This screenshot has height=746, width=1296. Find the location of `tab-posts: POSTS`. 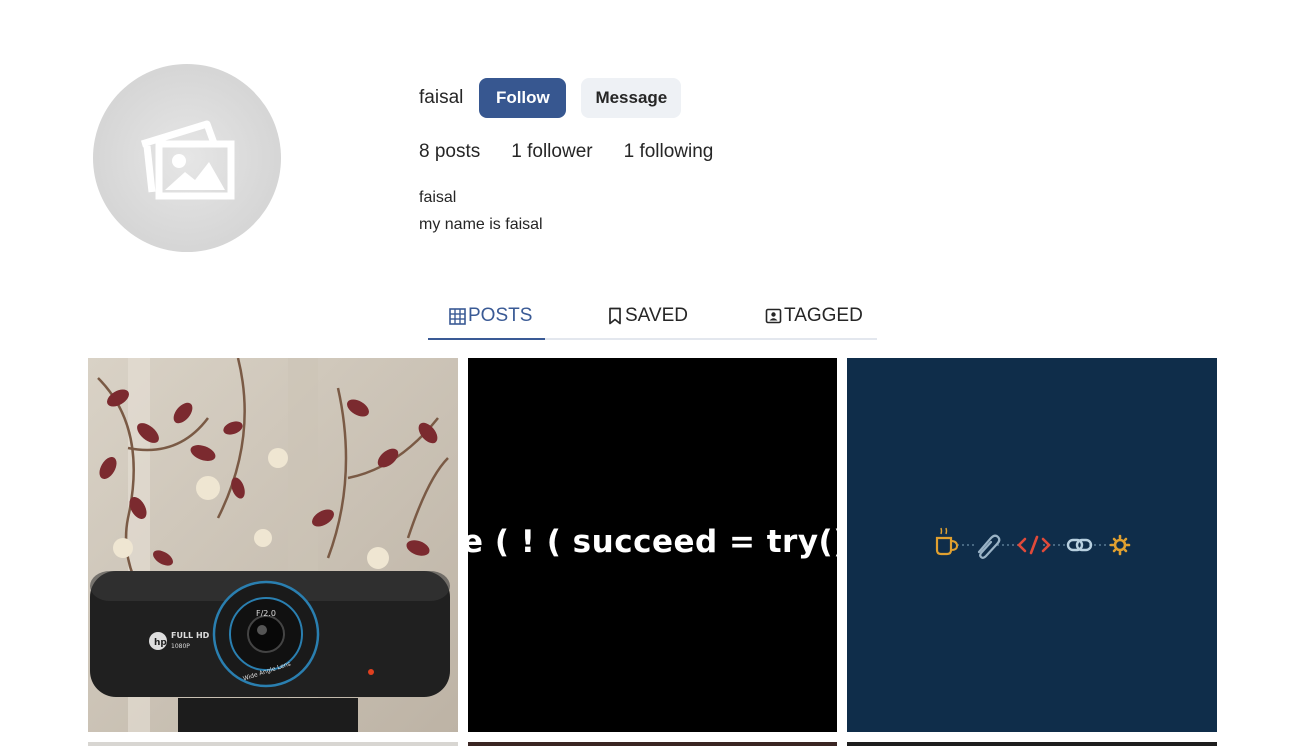

tab-posts: POSTS is located at coordinates (486, 317).